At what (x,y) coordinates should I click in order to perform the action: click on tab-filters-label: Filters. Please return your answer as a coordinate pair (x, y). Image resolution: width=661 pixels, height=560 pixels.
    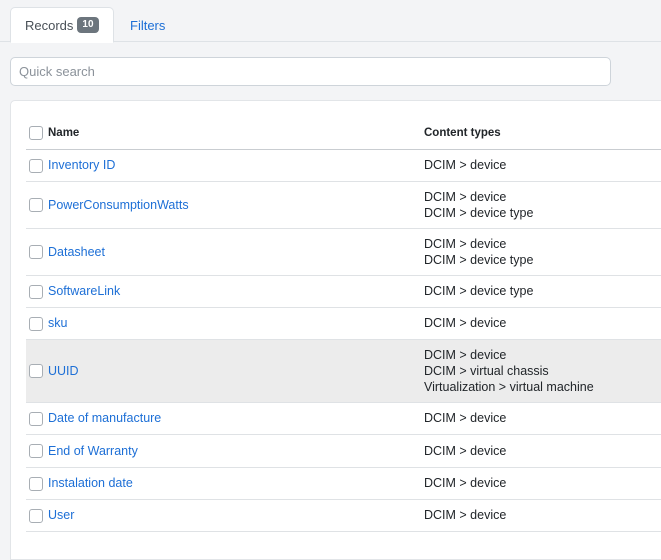
    Looking at the image, I should click on (148, 25).